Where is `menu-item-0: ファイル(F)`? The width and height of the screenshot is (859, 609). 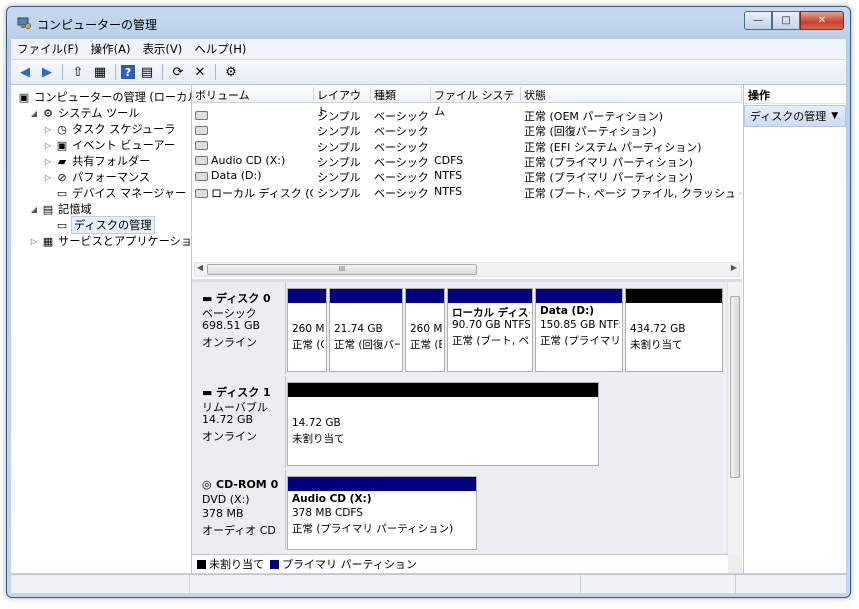
menu-item-0: ファイル(F) is located at coordinates (48, 49).